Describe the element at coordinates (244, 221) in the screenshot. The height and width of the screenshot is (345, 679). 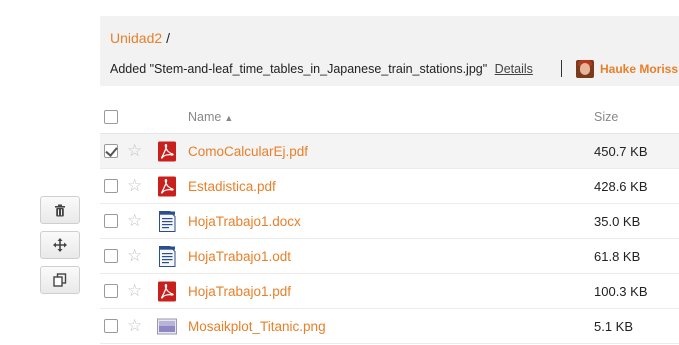
I see `file-name-link: HojaTrabajo1.docx` at that location.